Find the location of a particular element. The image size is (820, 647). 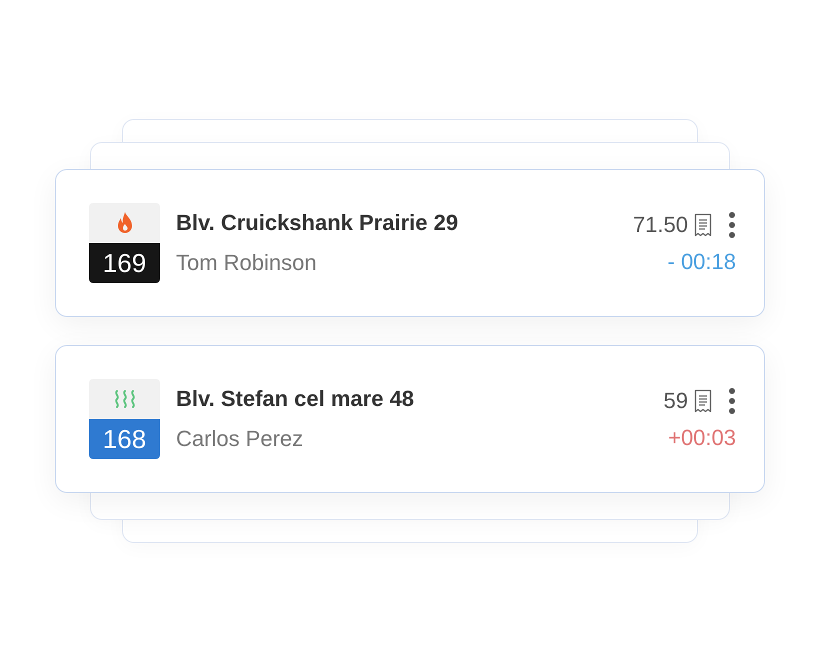

time-offset: - 00:18 is located at coordinates (702, 262).